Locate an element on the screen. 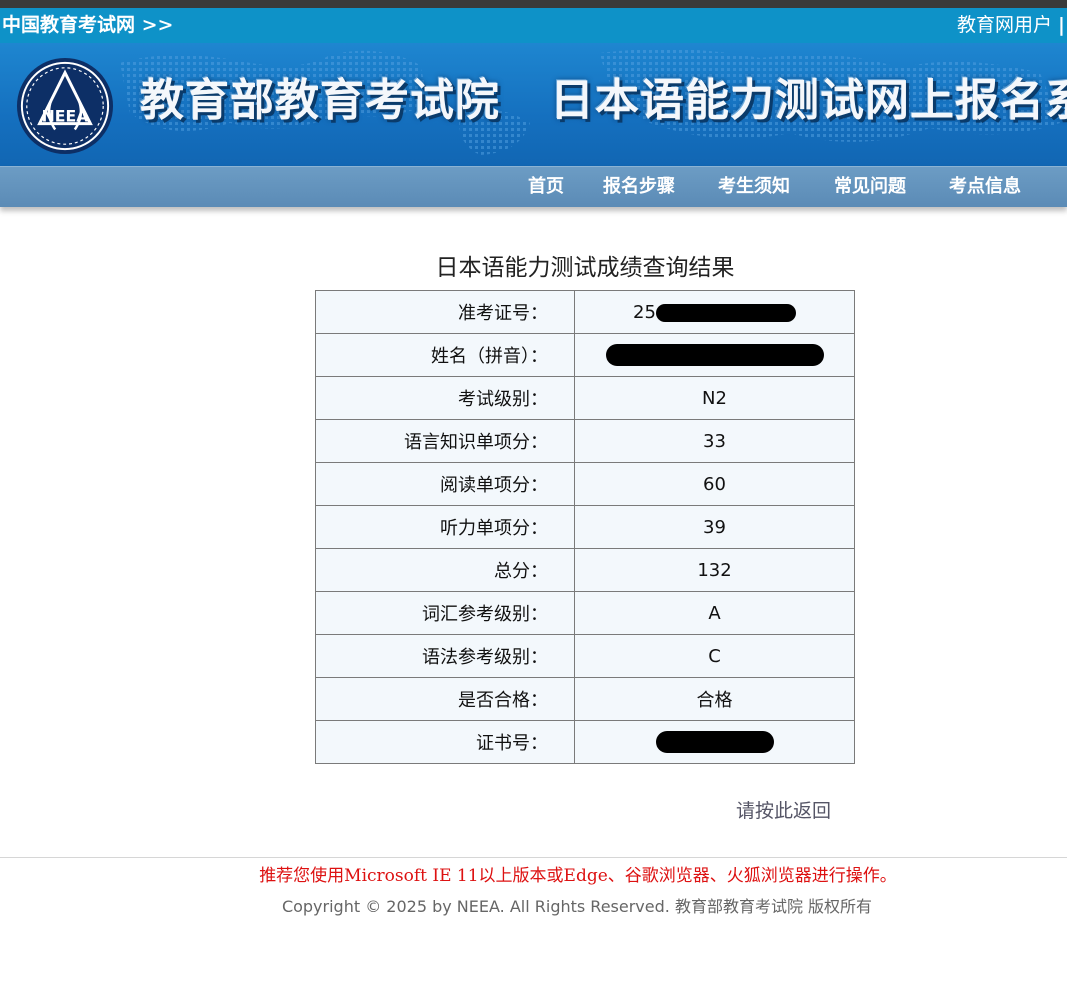  row-value-listening: 39 is located at coordinates (714, 527).